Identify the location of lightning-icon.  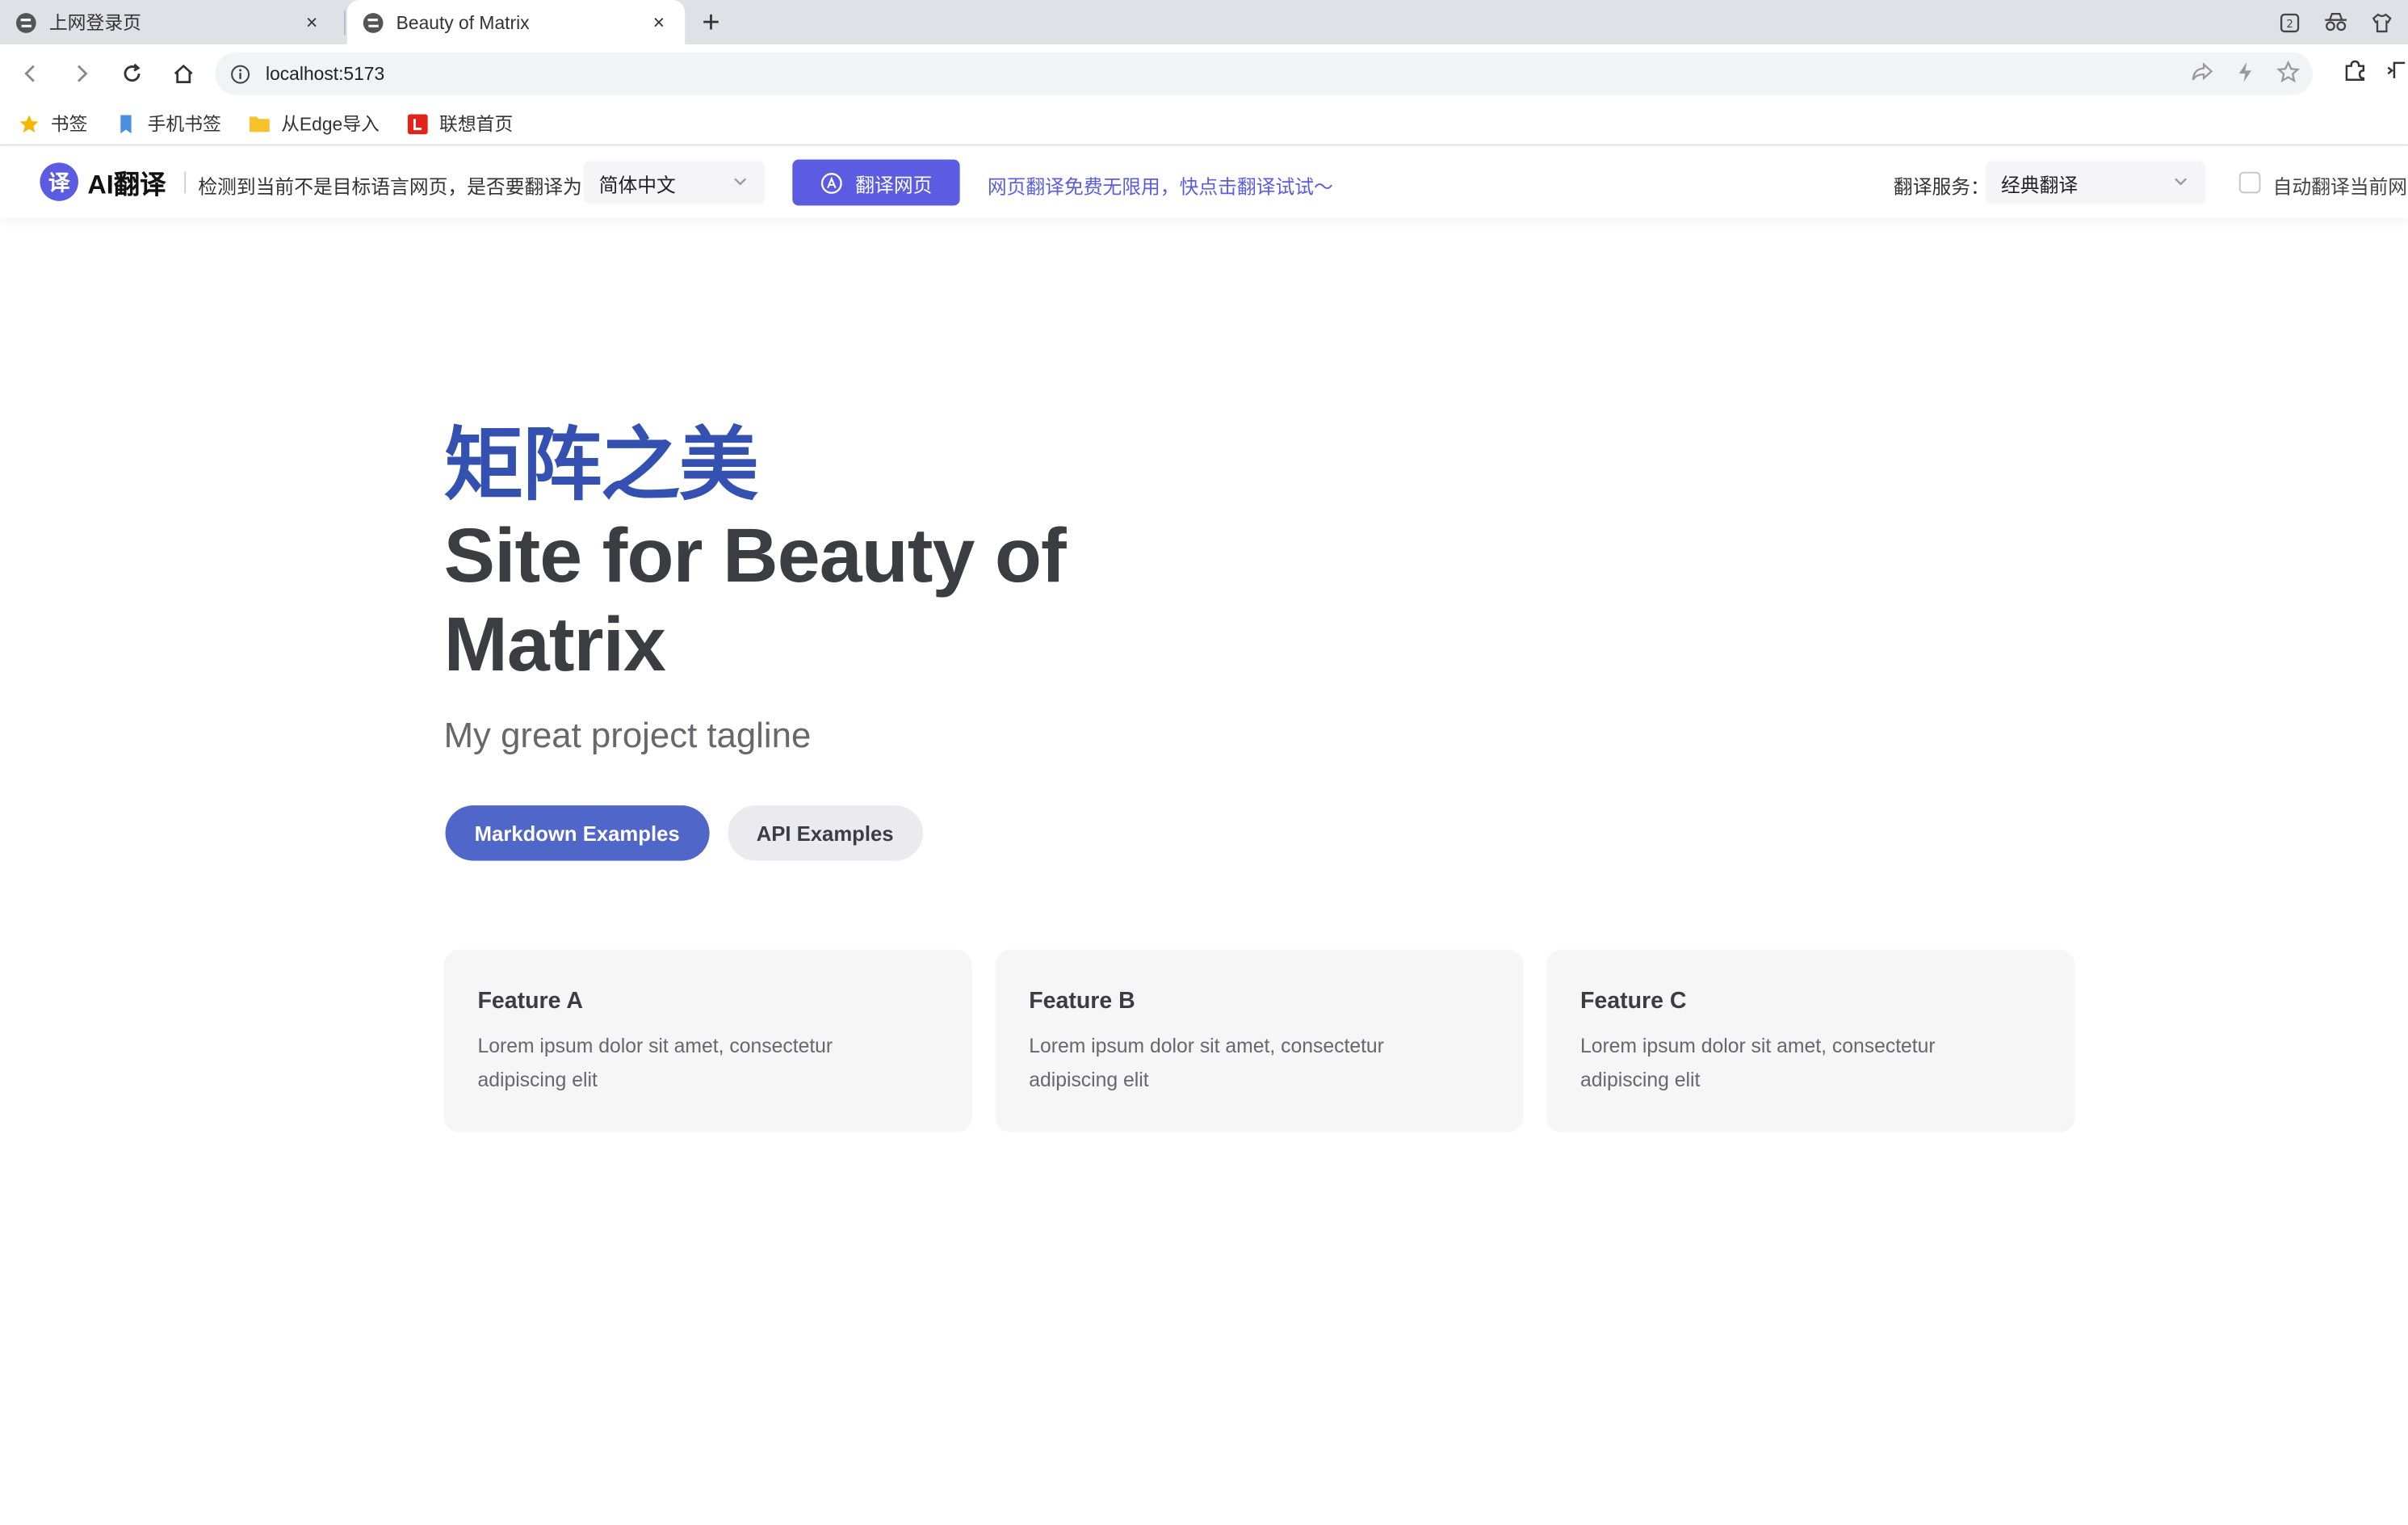
(2245, 76).